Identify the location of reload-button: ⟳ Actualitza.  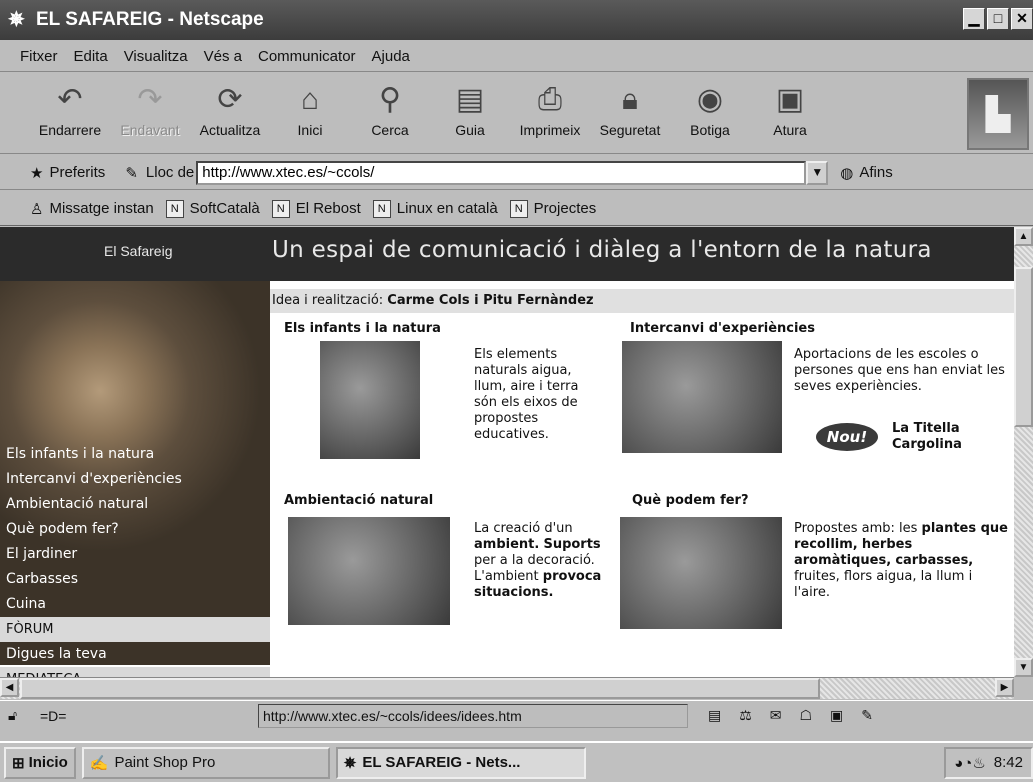
(230, 113).